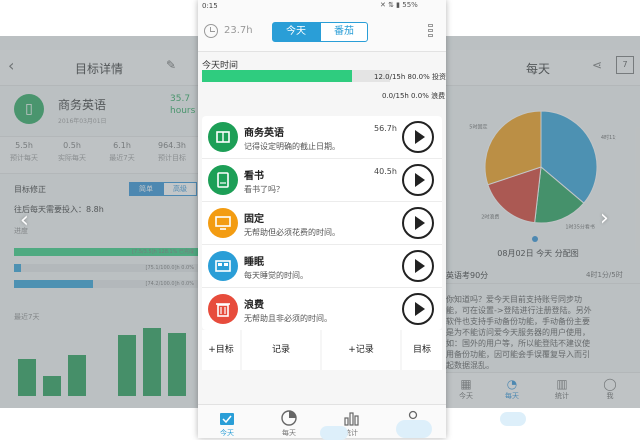 This screenshot has height=440, width=640. What do you see at coordinates (604, 218) in the screenshot?
I see `next-arrow-icon: ›` at bounding box center [604, 218].